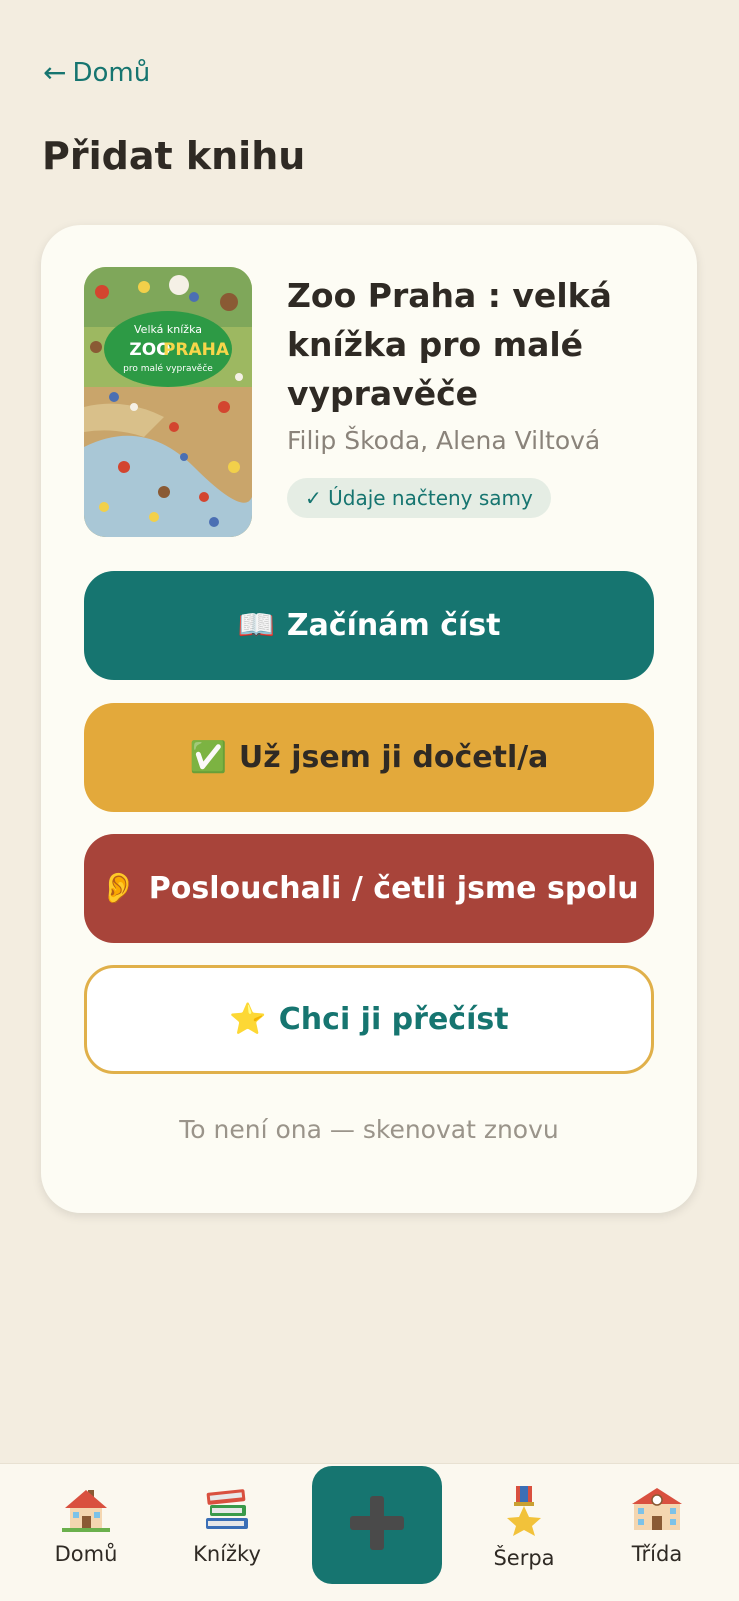 The width and height of the screenshot is (739, 1601). I want to click on start-reading-label: Začínám číst, so click(393, 625).